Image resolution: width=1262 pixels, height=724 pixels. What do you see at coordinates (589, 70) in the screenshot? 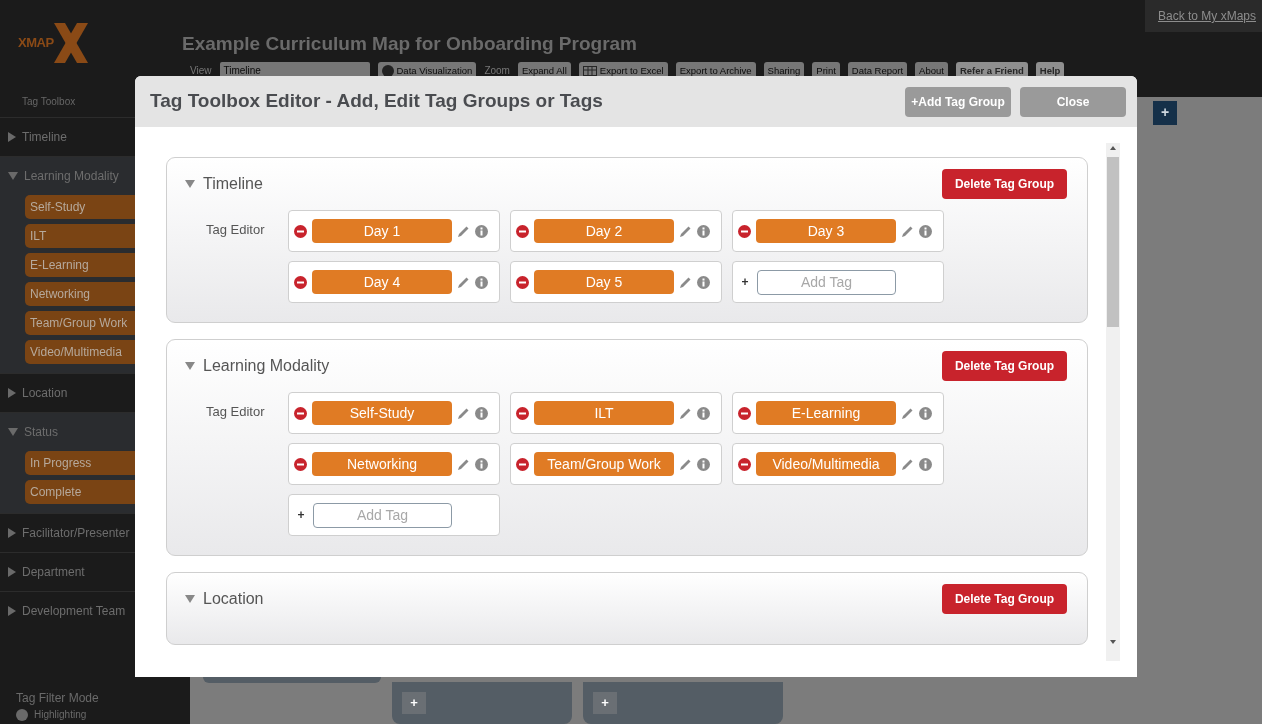
I see `grid-icon` at bounding box center [589, 70].